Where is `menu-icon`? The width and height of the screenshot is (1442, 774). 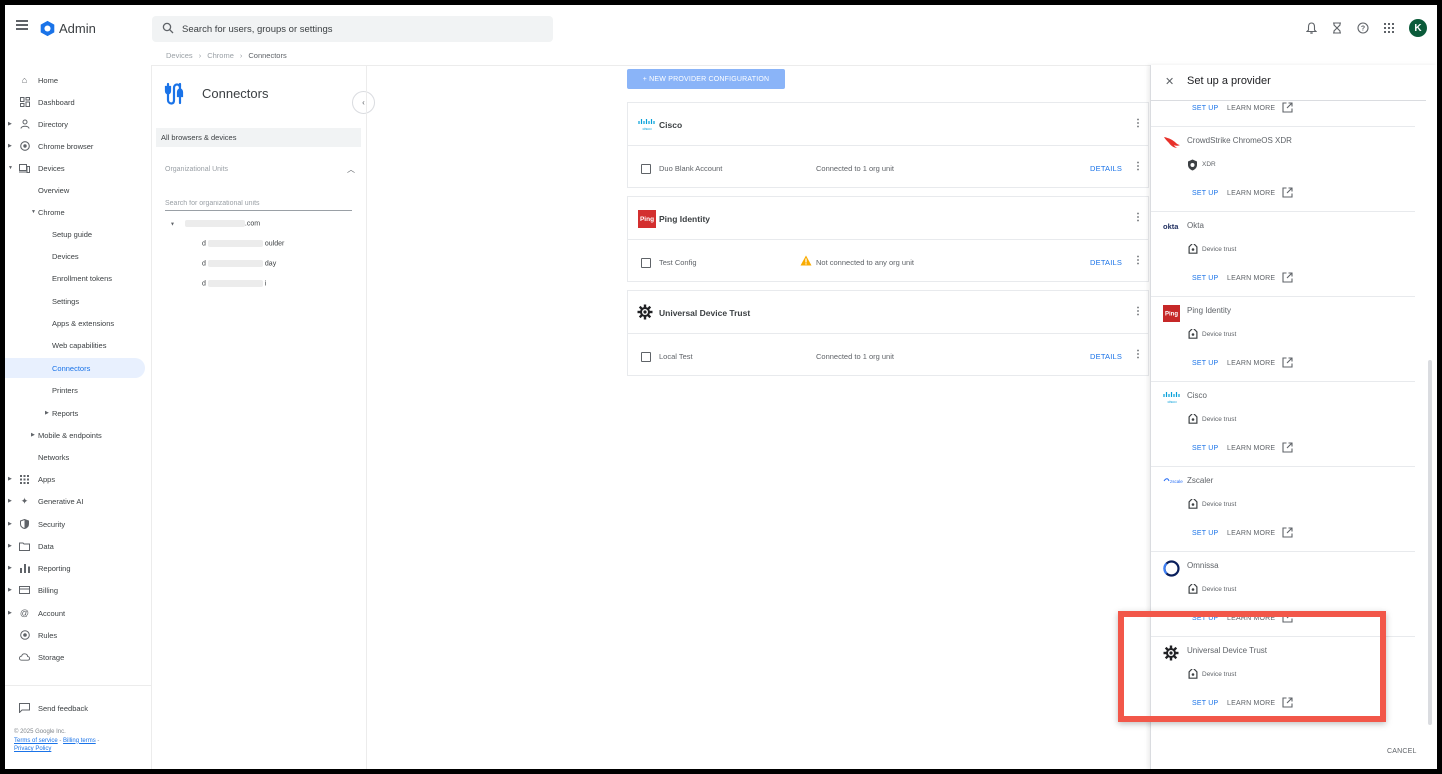 menu-icon is located at coordinates (22, 25).